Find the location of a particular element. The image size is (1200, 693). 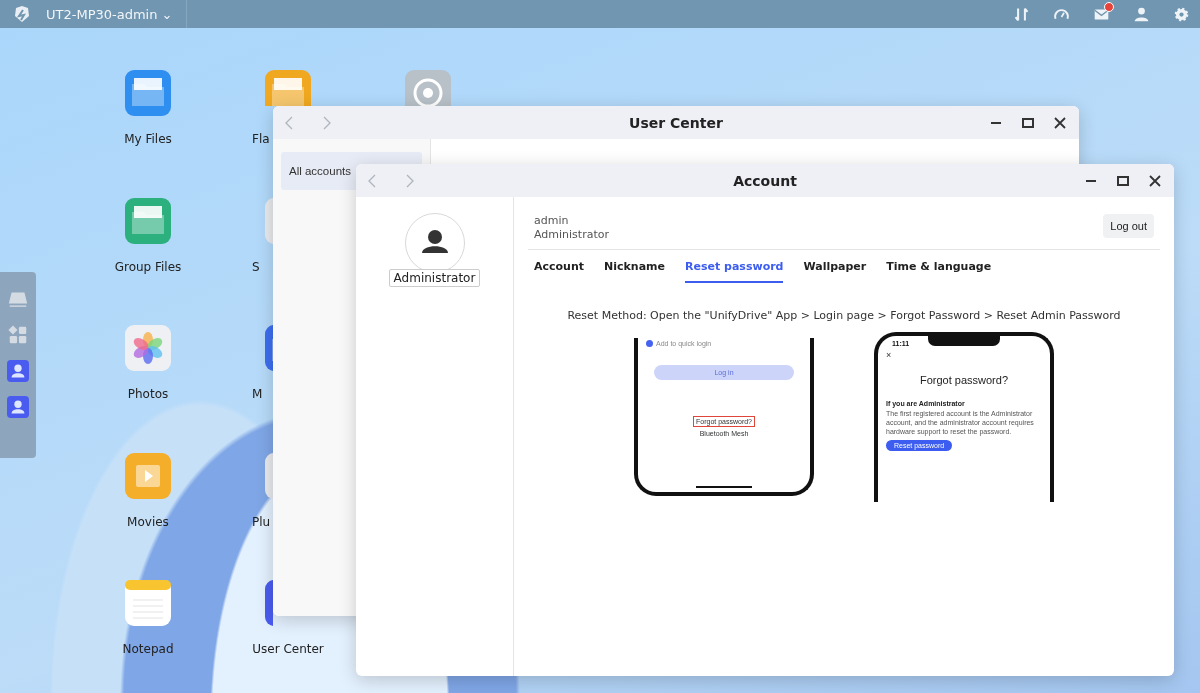

app-label: User Center is located at coordinates (288, 649).